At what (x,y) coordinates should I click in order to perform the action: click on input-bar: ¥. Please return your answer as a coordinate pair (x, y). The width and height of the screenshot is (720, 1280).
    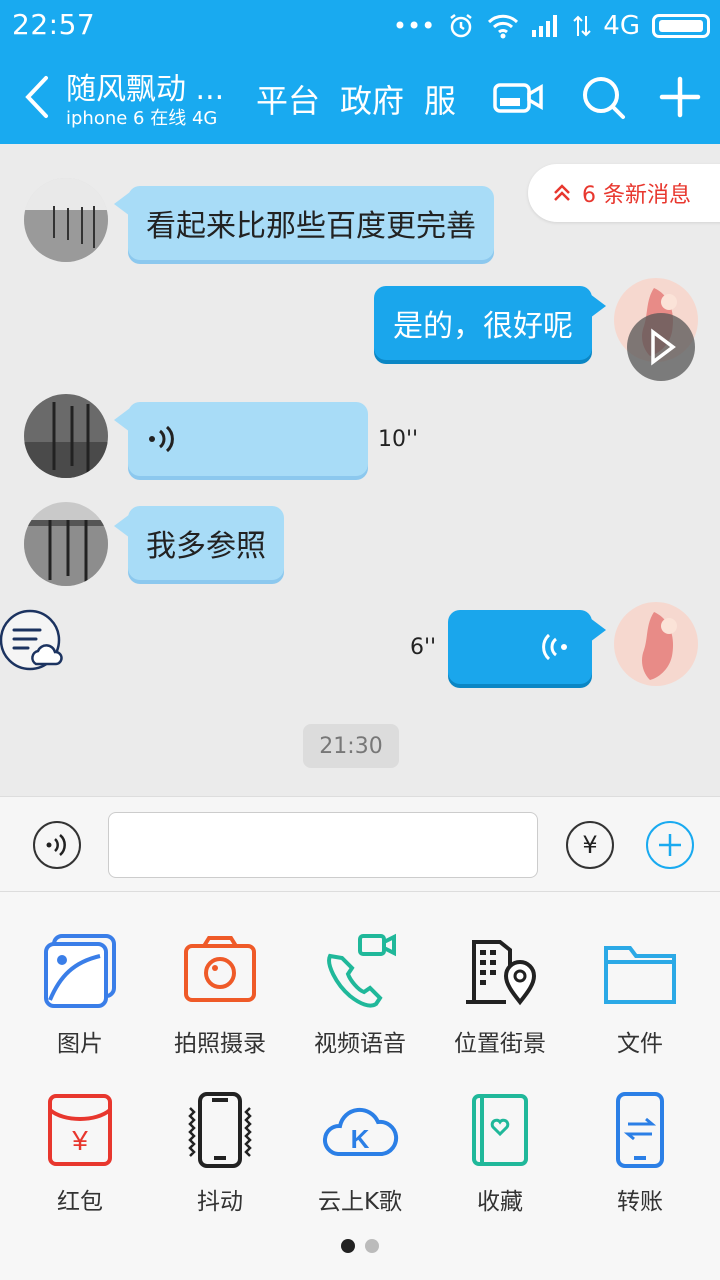
    Looking at the image, I should click on (360, 844).